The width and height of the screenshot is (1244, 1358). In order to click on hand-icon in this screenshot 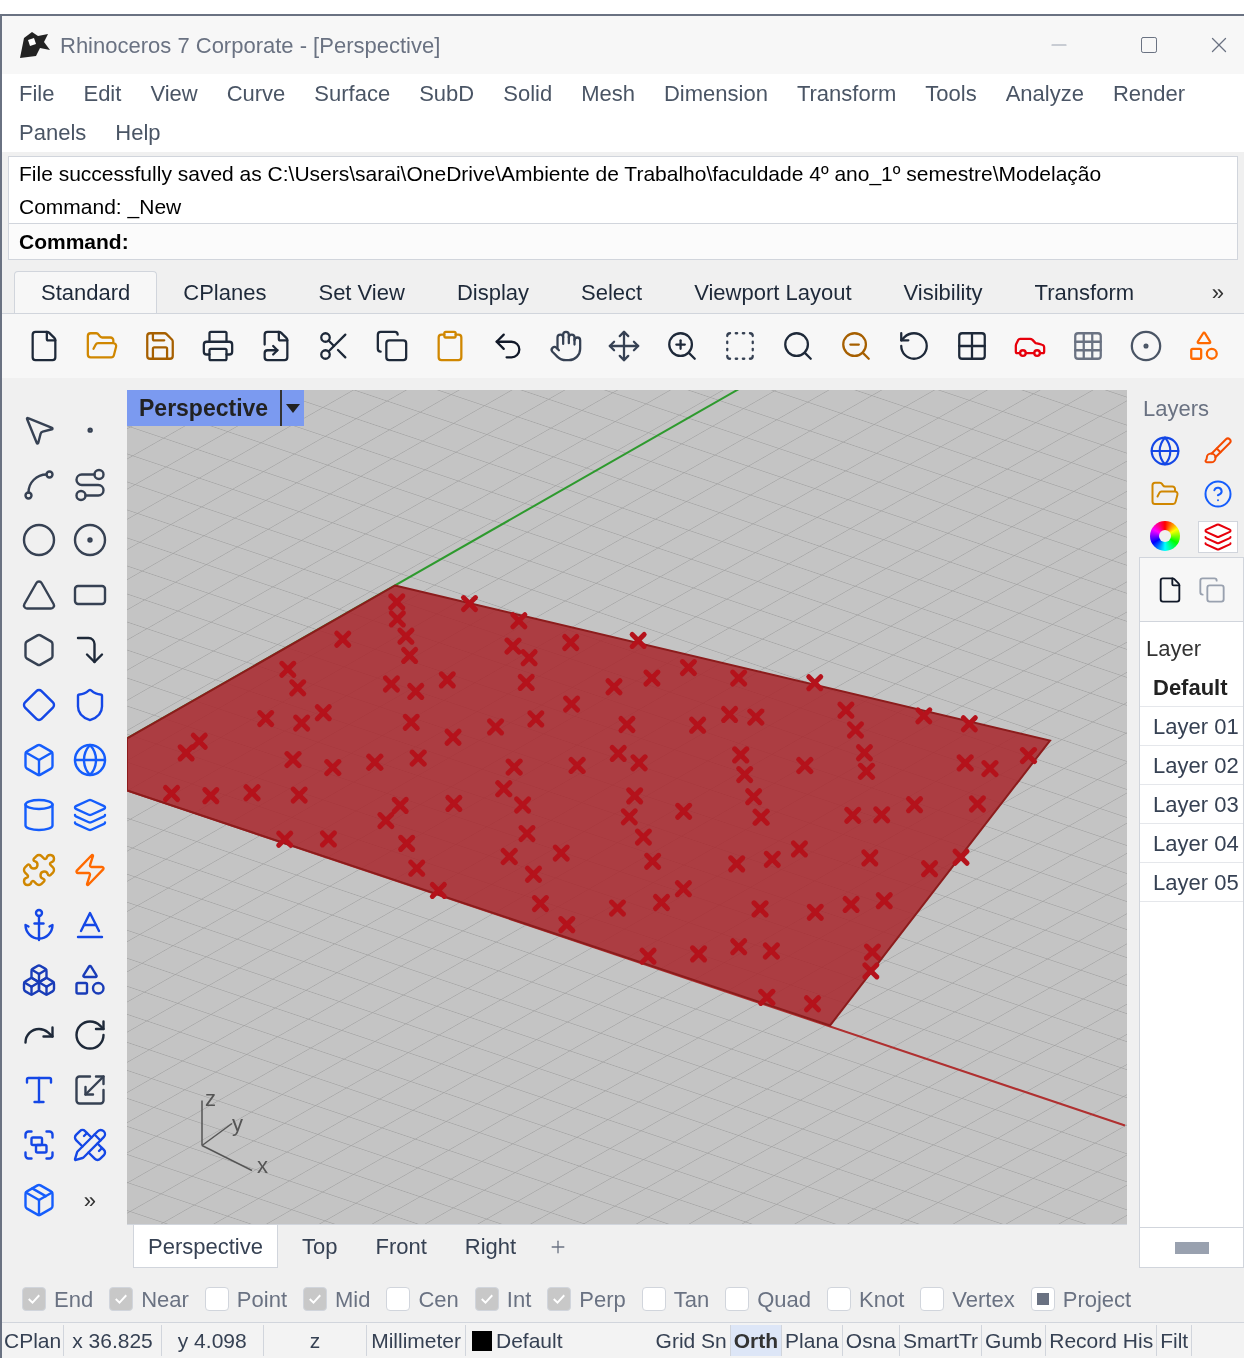, I will do `click(566, 346)`.